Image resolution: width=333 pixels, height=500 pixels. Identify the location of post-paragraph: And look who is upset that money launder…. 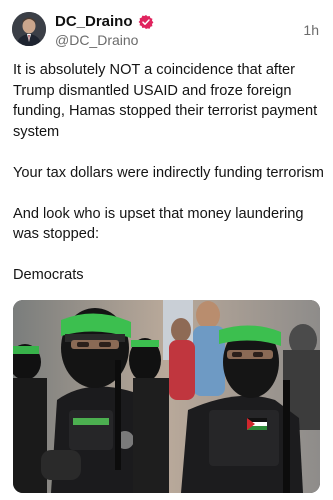
(158, 224).